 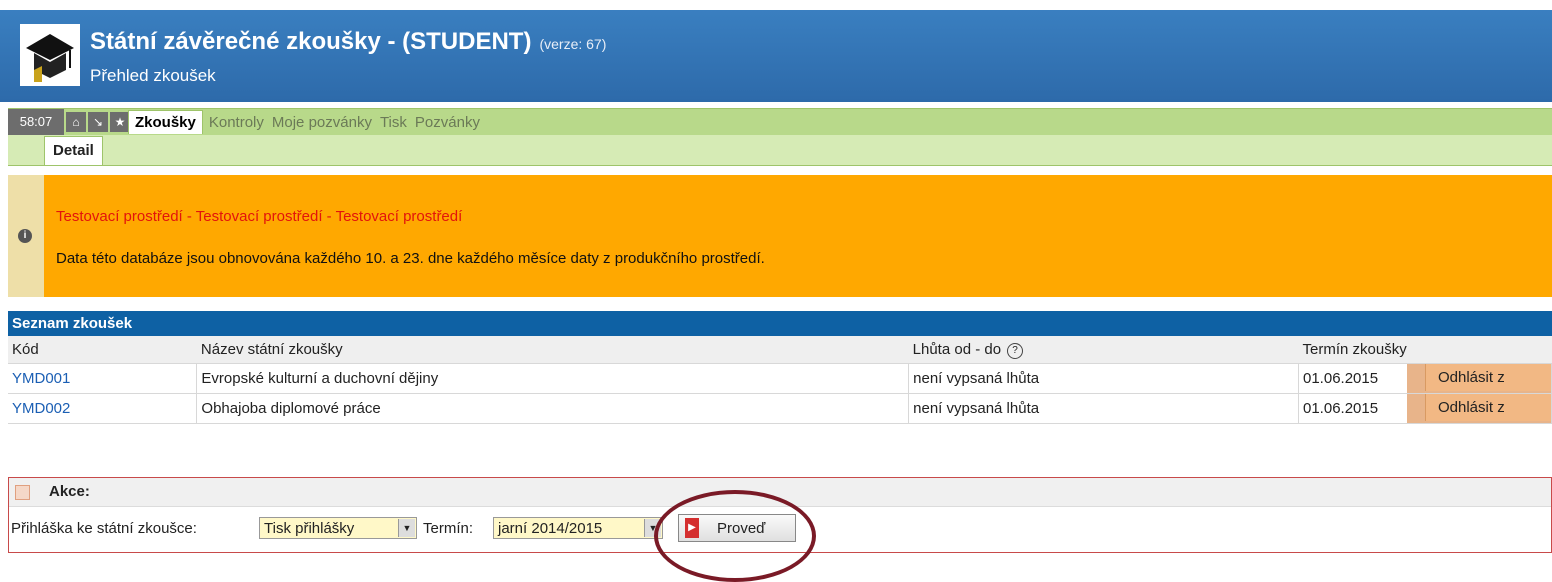 I want to click on submit-button: ▶ Proveď, so click(x=737, y=528).